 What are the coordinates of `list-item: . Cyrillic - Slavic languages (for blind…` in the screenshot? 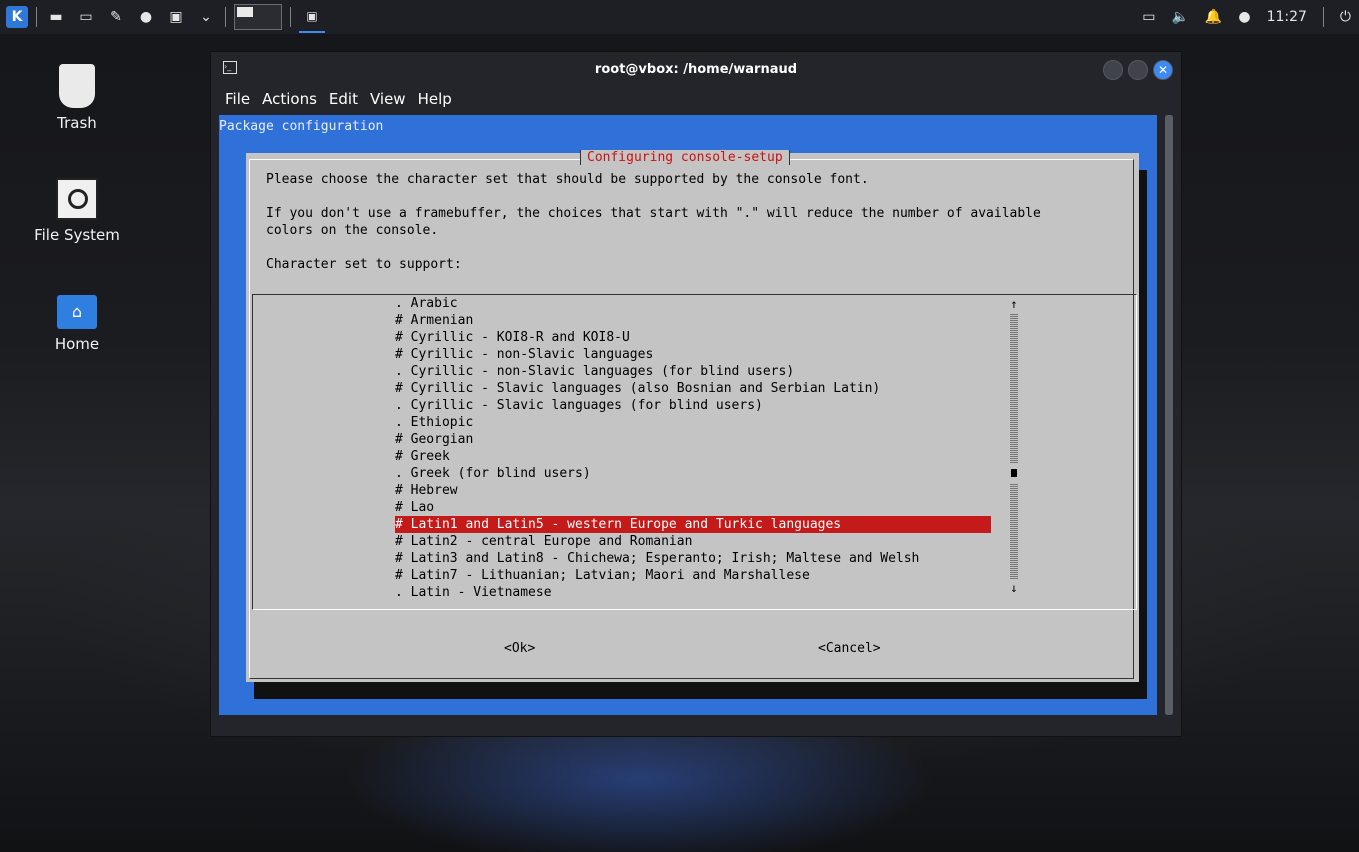 It's located at (579, 405).